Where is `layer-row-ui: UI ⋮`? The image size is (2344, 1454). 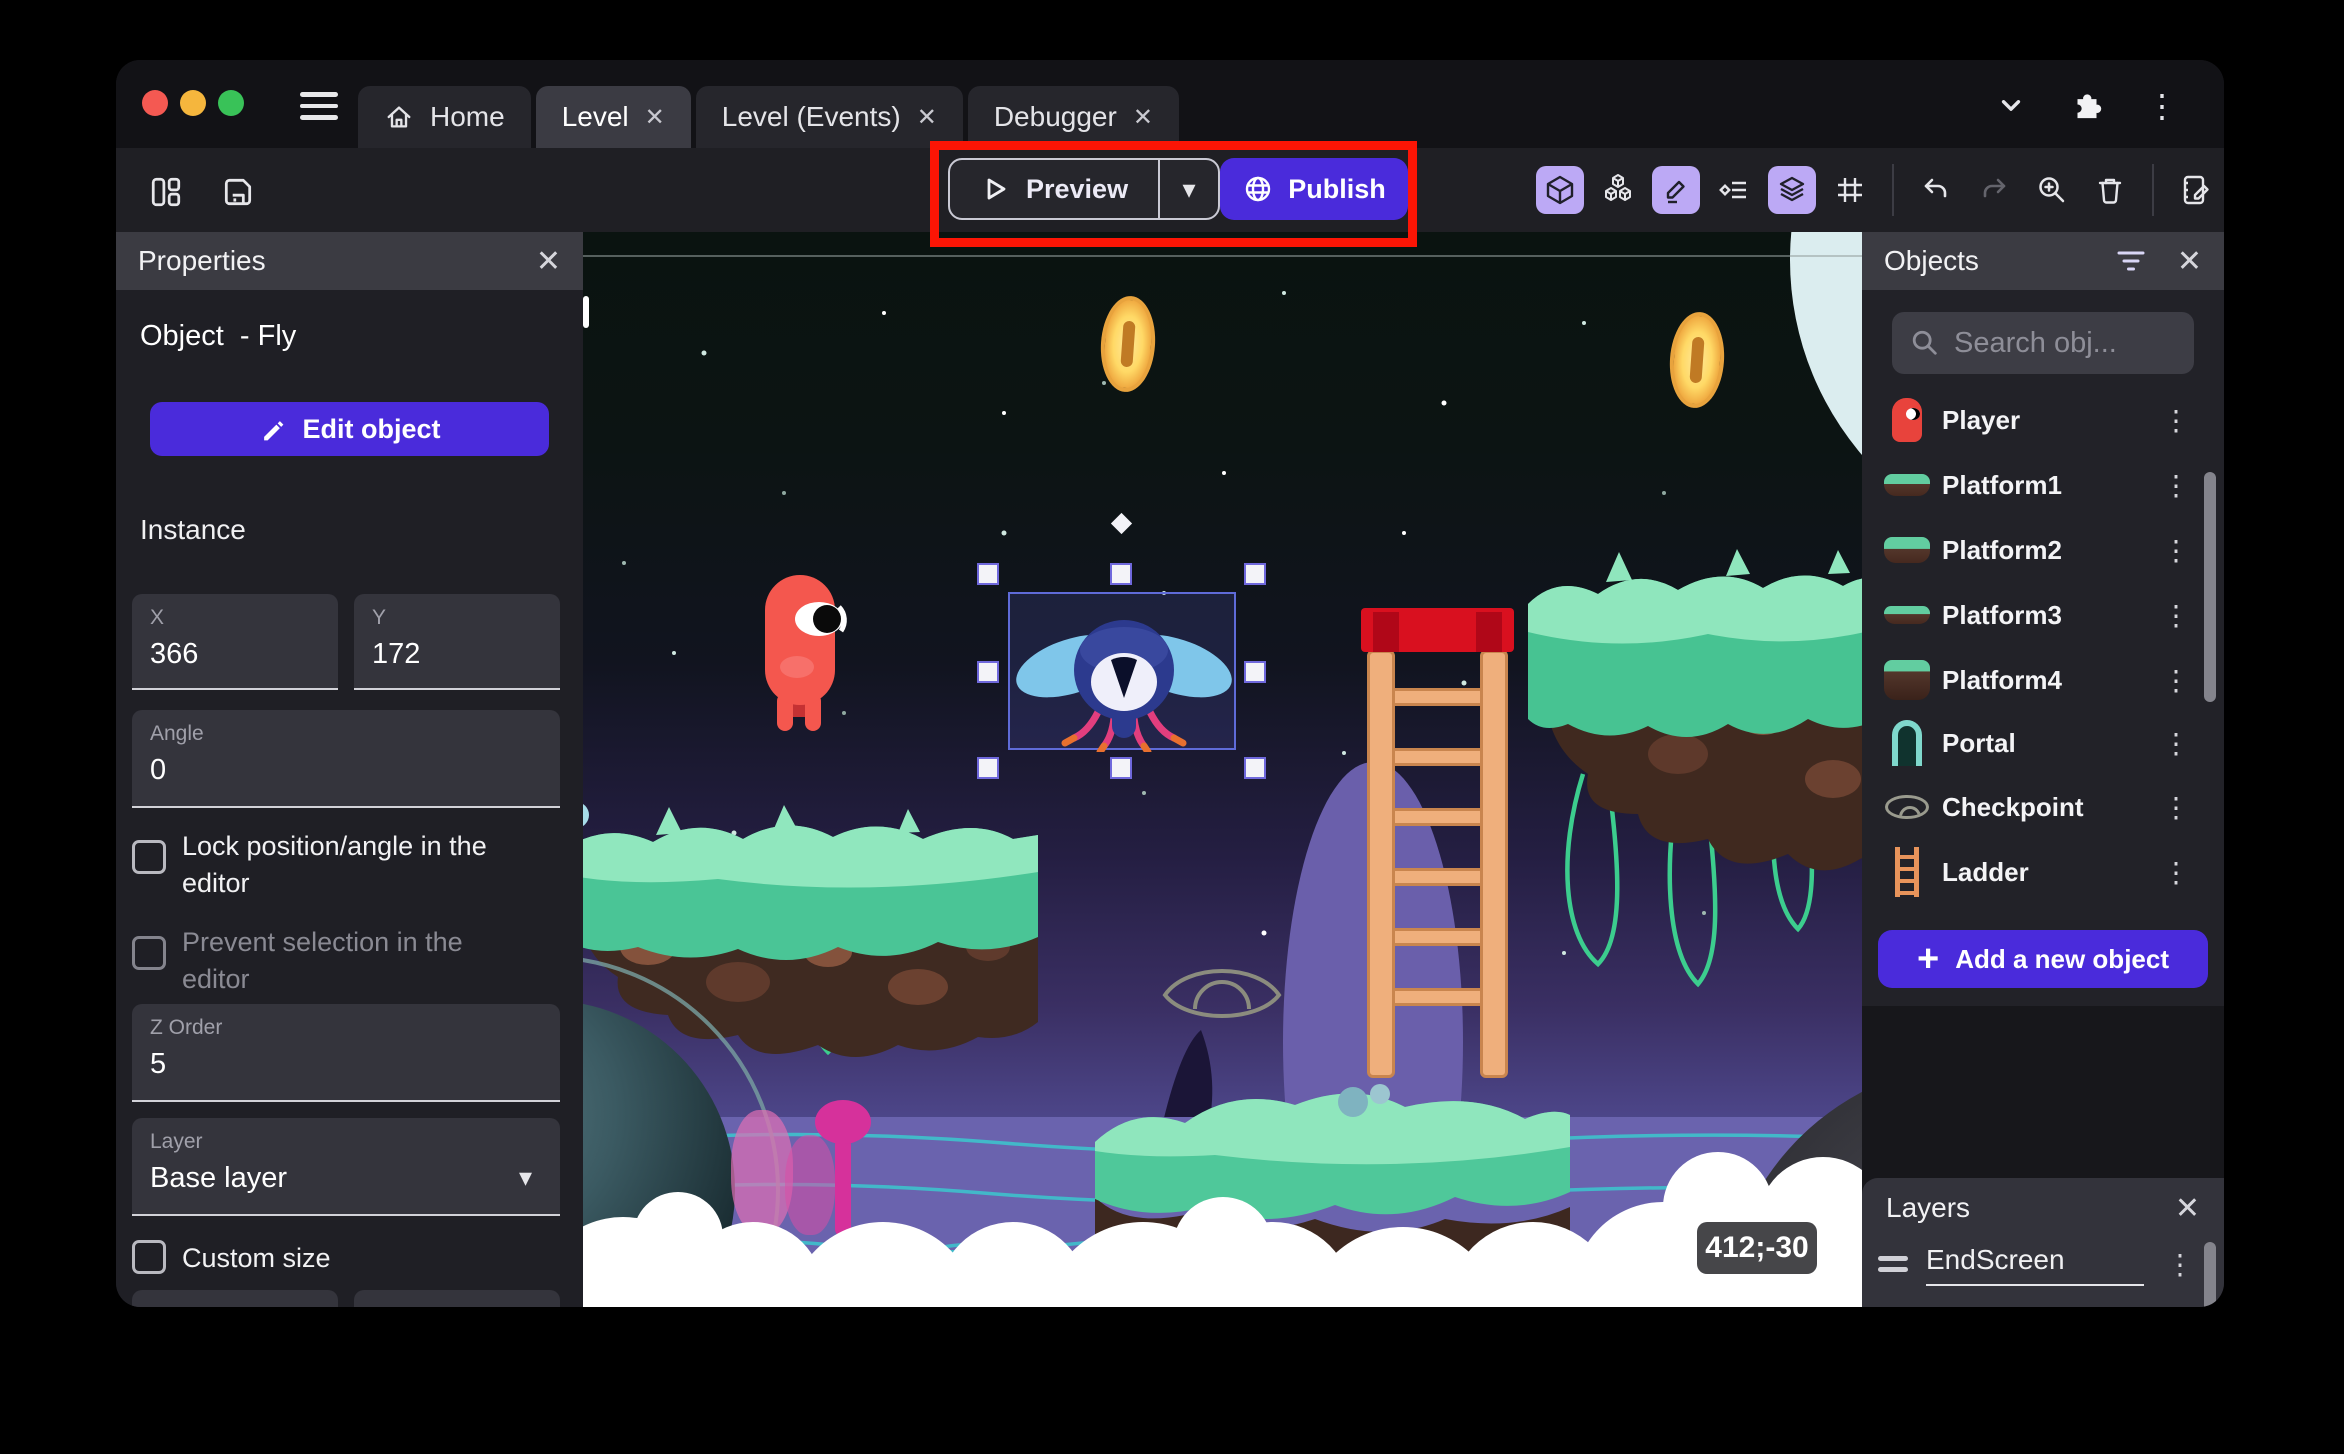
layer-row-ui: UI ⋮ is located at coordinates (2043, 1301).